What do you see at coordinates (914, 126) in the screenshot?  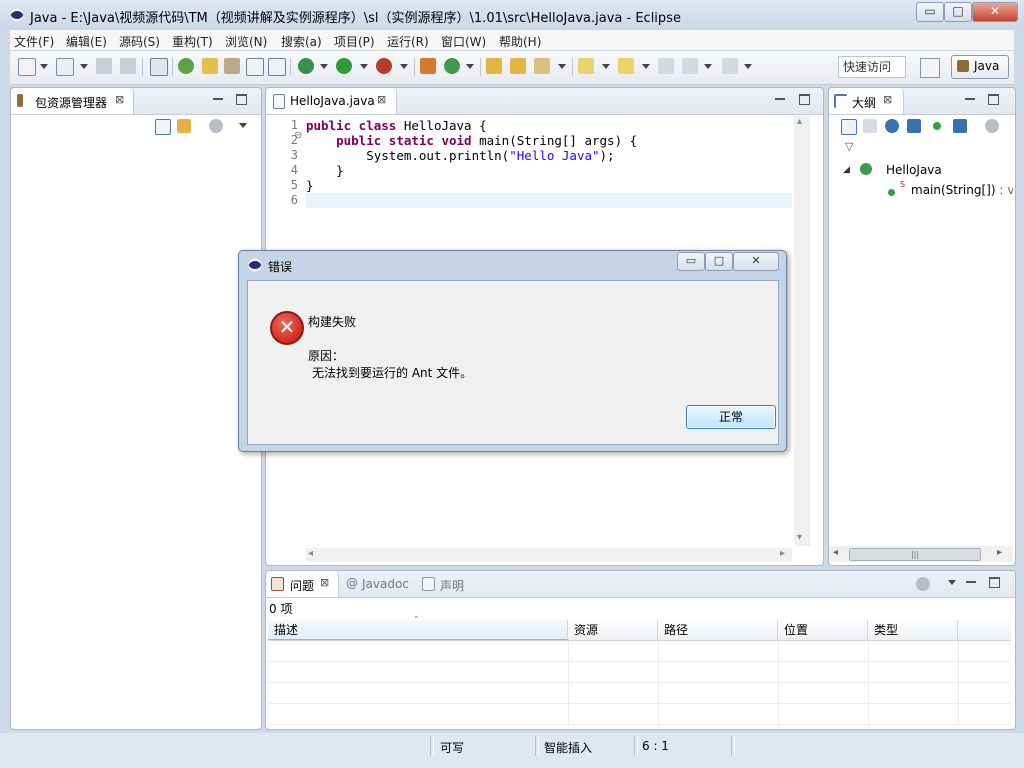 I see `hide-static-icon` at bounding box center [914, 126].